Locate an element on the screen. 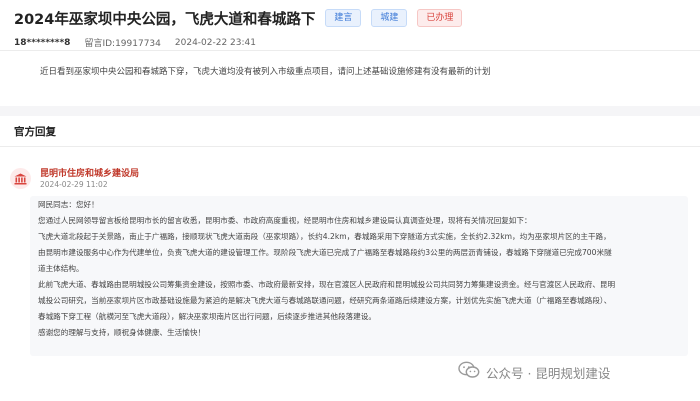 The height and width of the screenshot is (401, 700). watermark-text: 公众号 · 昆明规划建设 is located at coordinates (548, 373).